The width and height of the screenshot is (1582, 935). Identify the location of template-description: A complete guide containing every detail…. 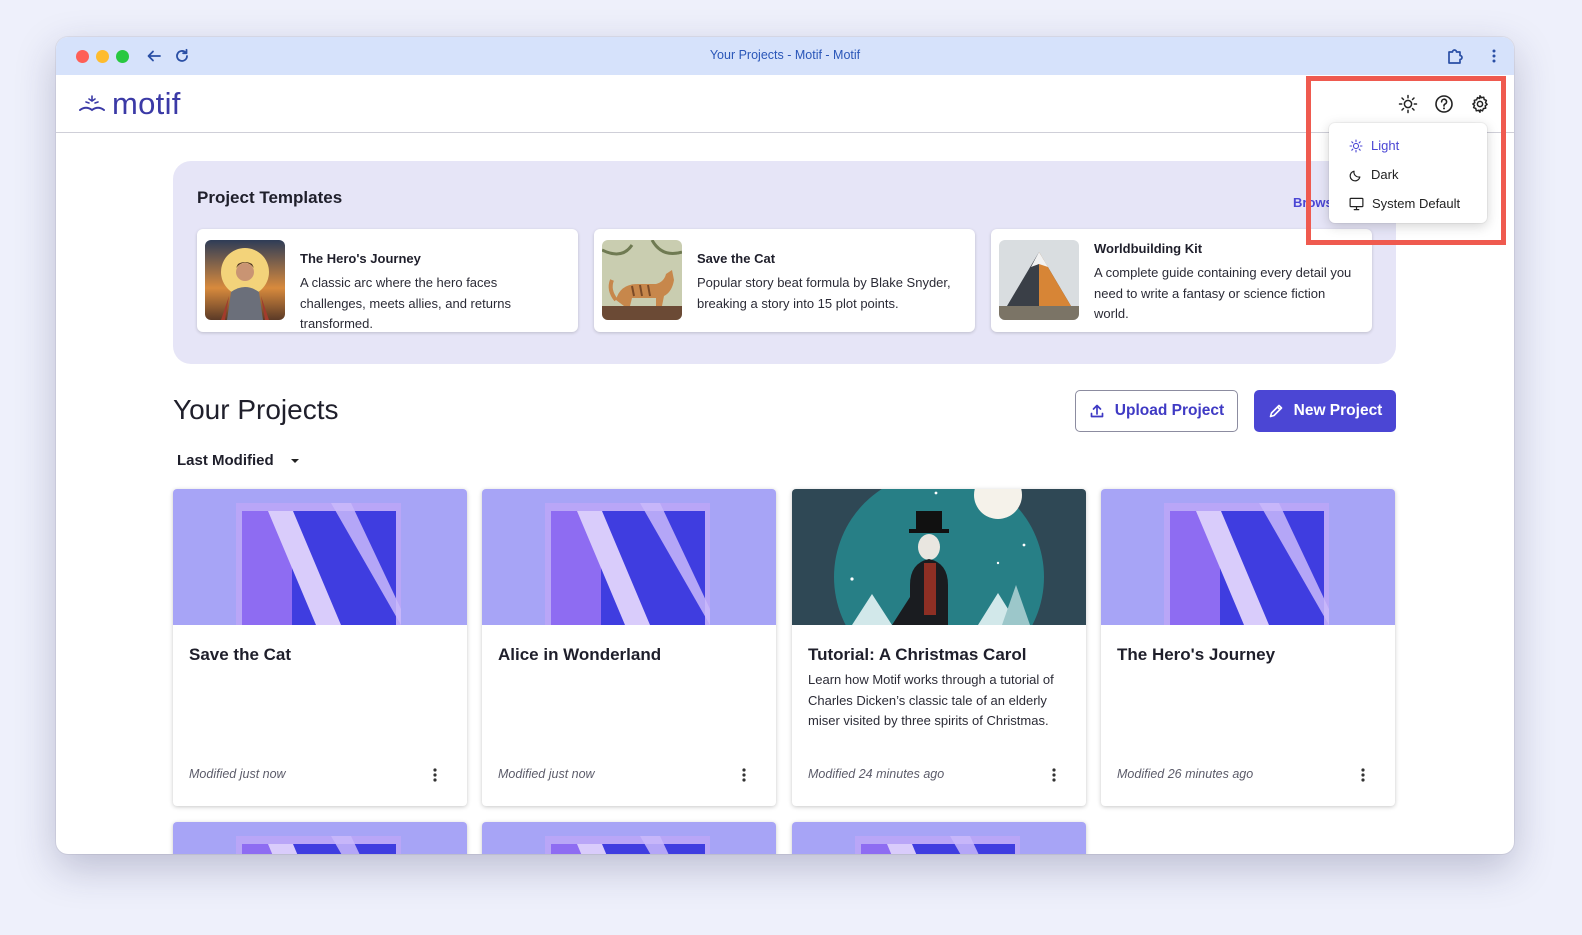
(1223, 293).